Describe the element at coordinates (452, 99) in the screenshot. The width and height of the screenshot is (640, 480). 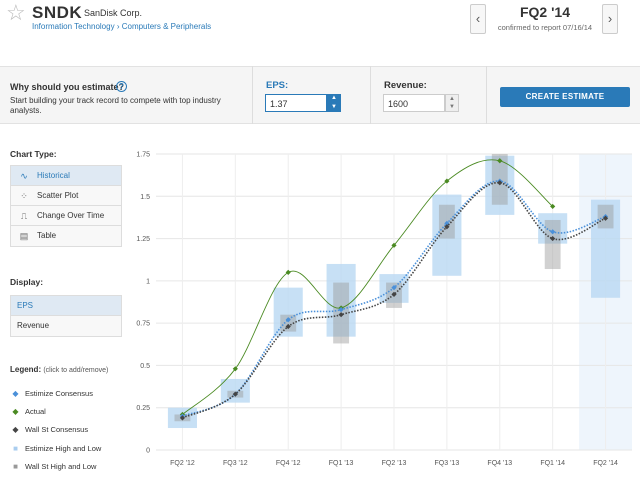
I see `revenue-increment-icon: ▲` at that location.